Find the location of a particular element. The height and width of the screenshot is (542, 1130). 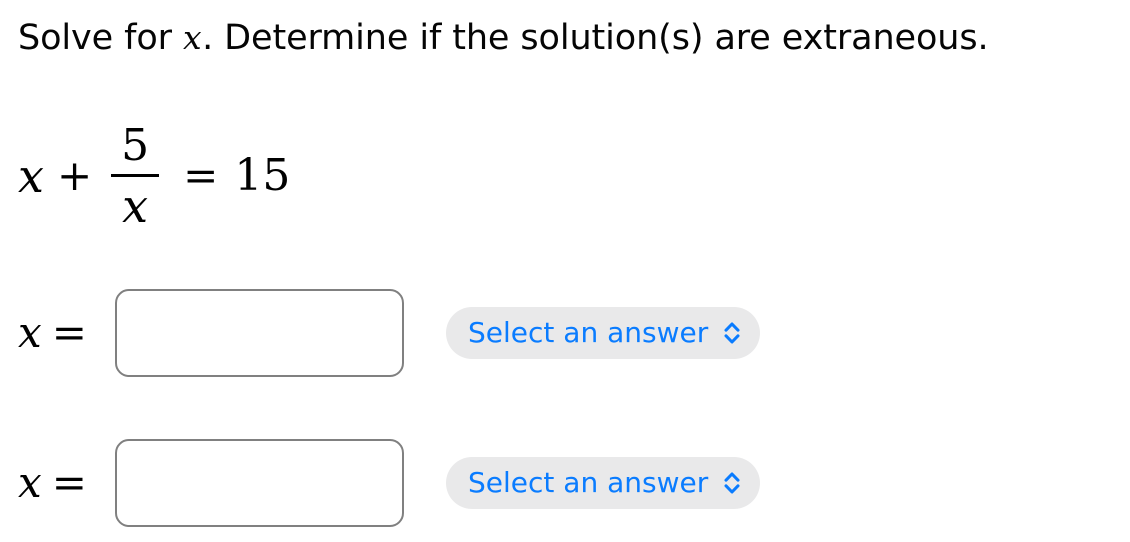

equation-fraction: 5 x is located at coordinates (135, 176).